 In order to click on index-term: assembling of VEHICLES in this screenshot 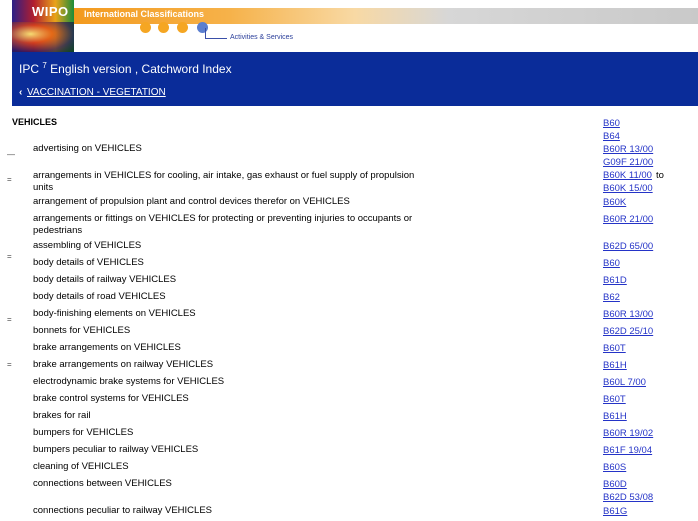, I will do `click(87, 245)`.